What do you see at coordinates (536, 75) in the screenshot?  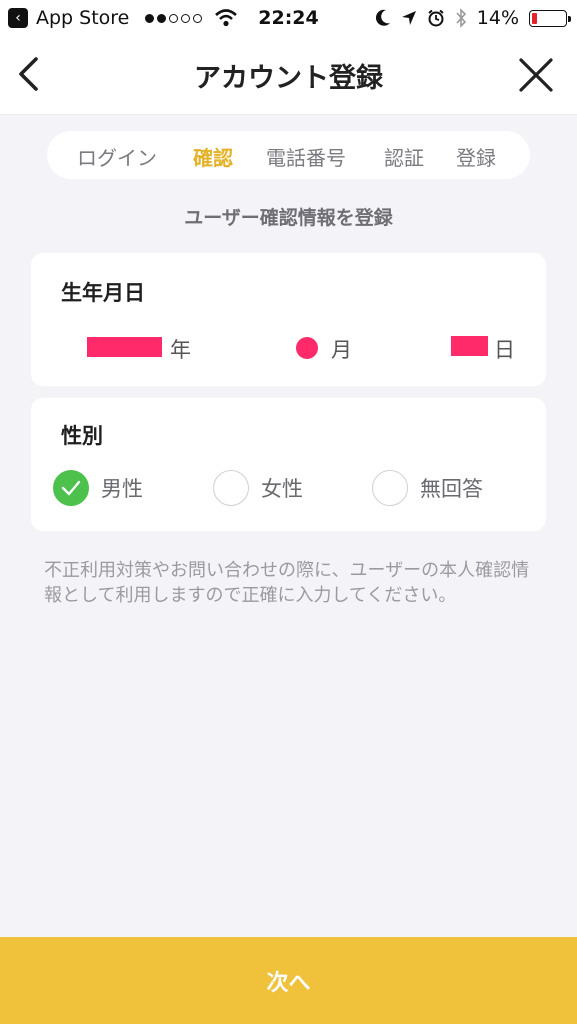 I see `close-icon` at bounding box center [536, 75].